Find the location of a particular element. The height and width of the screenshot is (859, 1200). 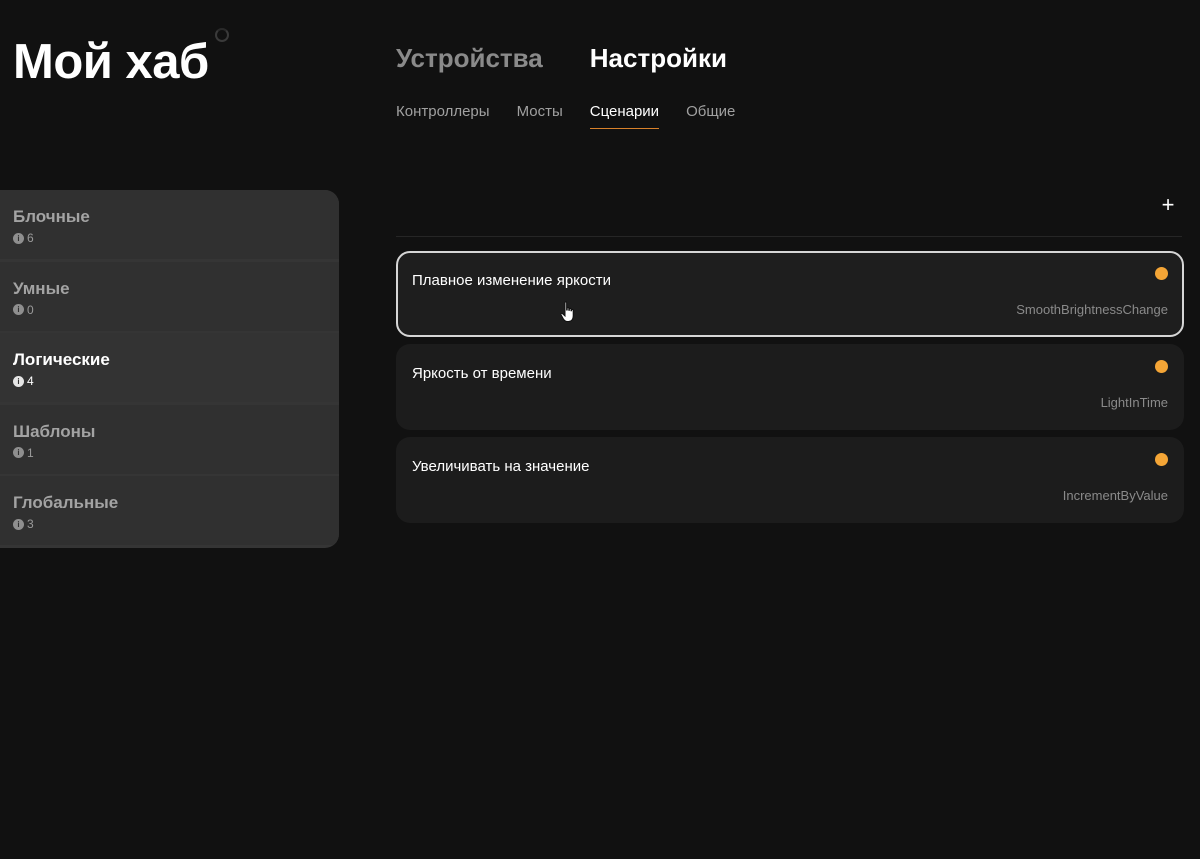

subtab-bridges: Мосты is located at coordinates (540, 116).